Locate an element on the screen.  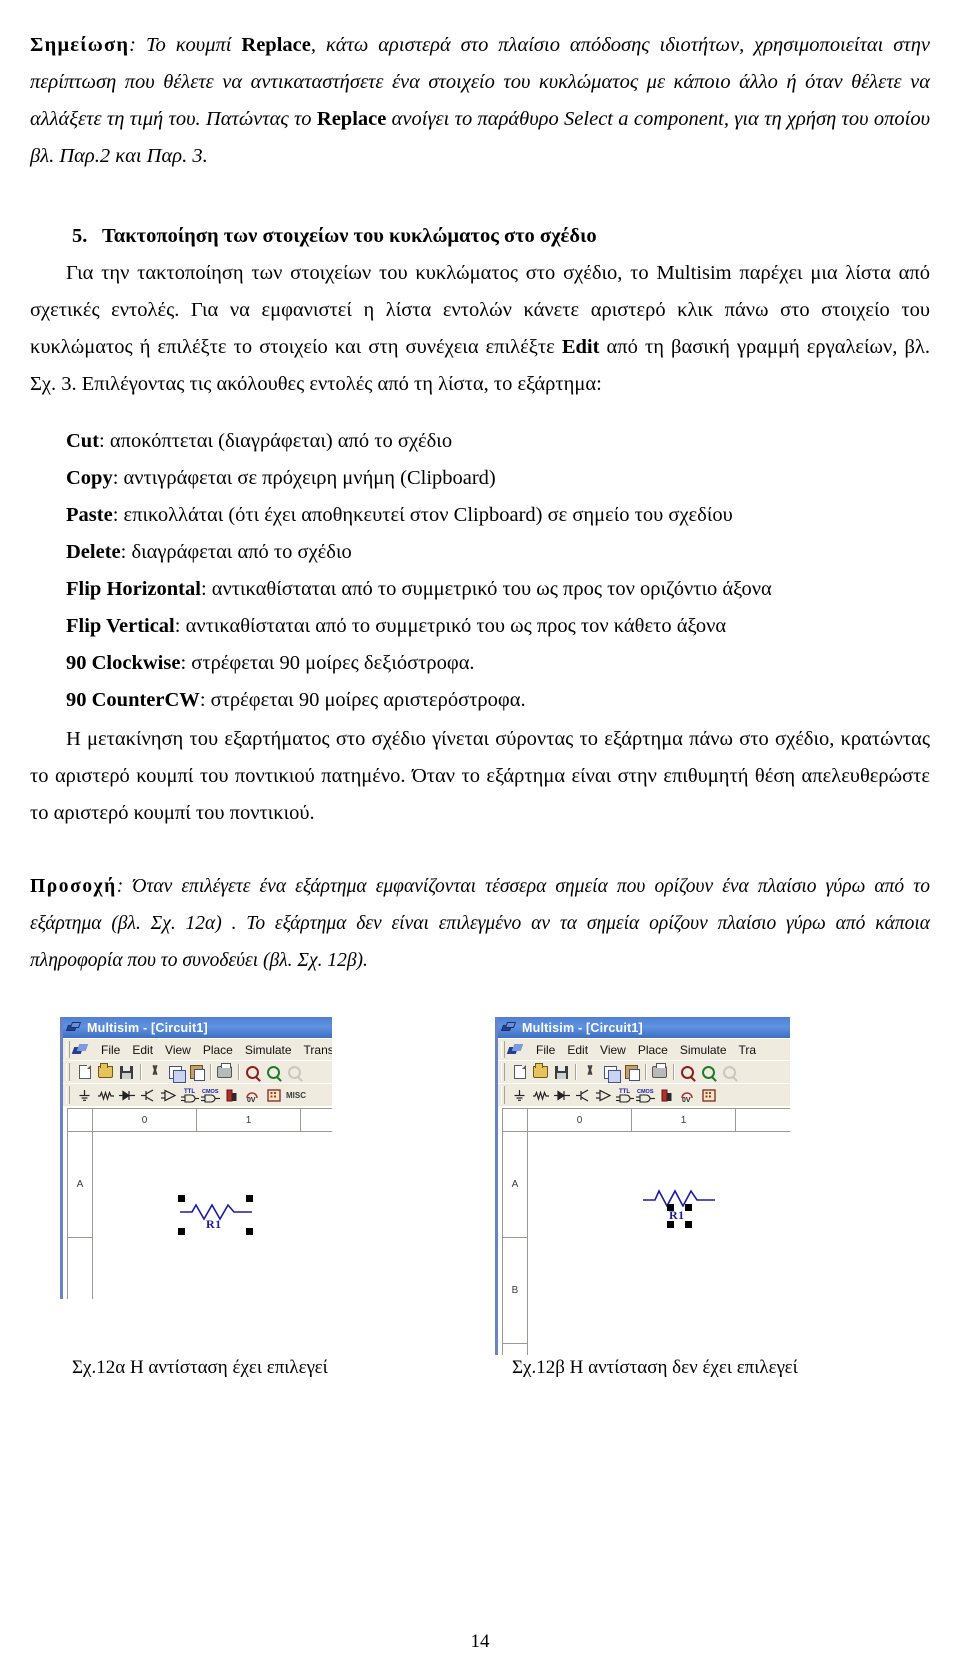
ruler-row-b is located at coordinates (80, 1268).